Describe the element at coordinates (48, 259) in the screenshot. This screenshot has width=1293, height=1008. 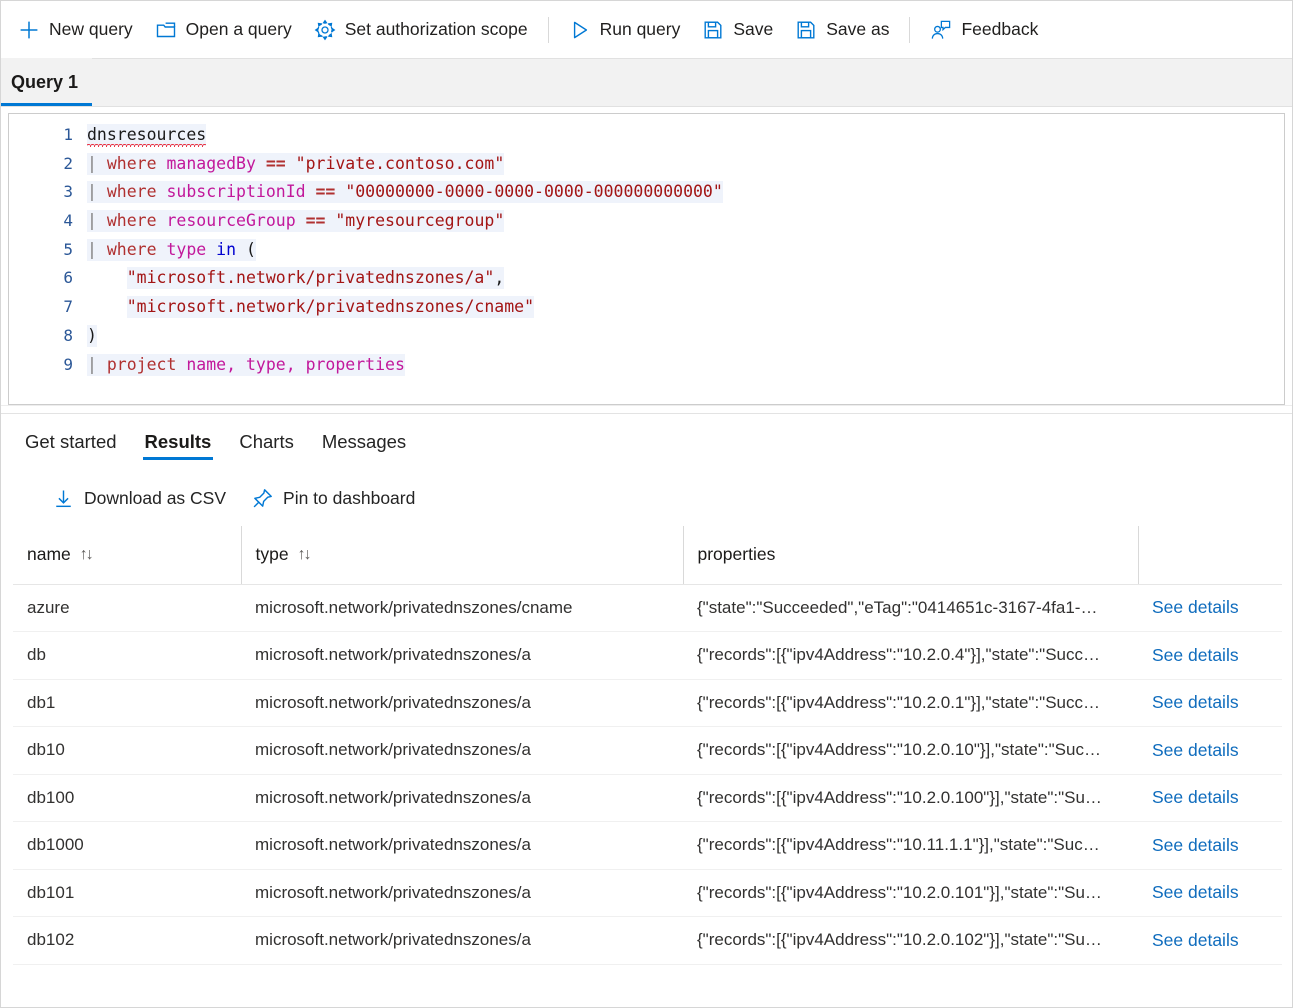
I see `editor-line-number-gutter: 1 2 3 4 5 6 7 8 9` at that location.